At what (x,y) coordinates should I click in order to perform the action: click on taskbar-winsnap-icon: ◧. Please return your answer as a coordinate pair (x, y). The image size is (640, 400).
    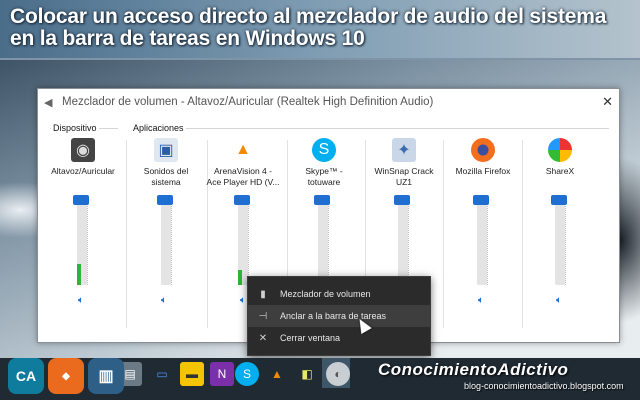
    Looking at the image, I should click on (307, 374).